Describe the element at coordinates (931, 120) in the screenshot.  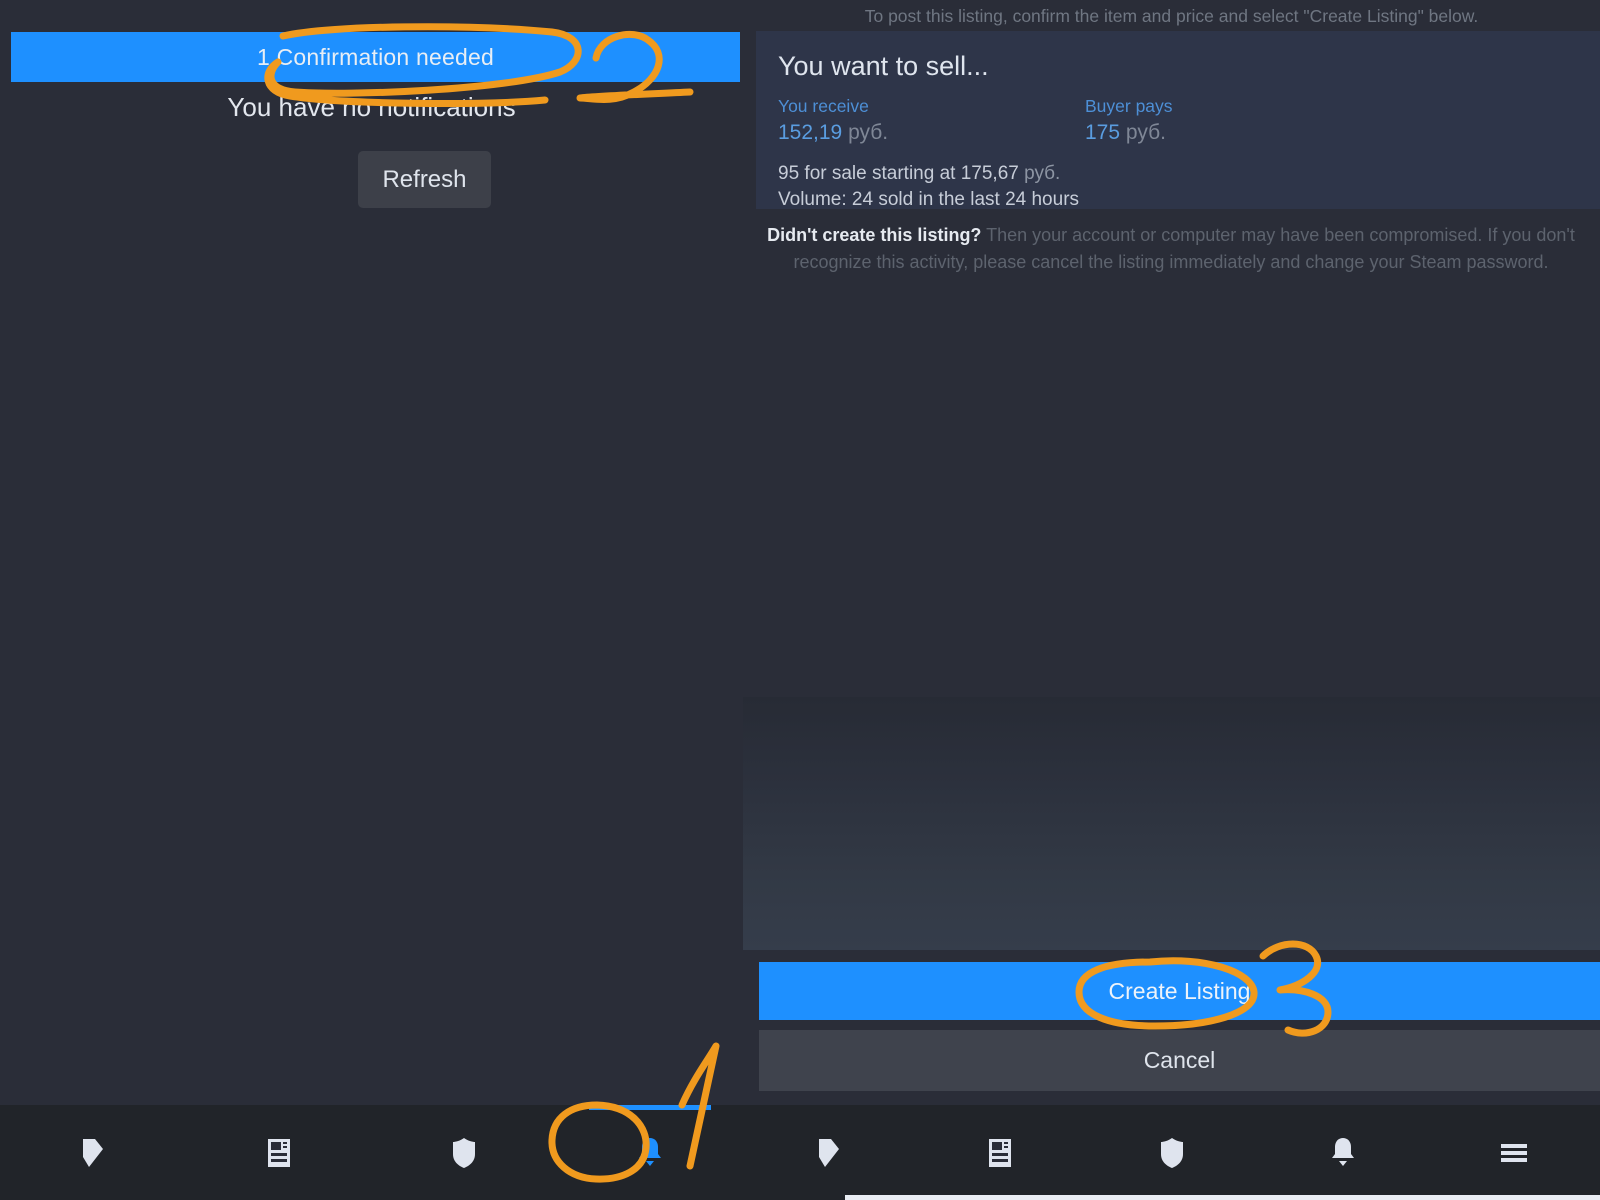
I see `you-receive-column: You receive 152,19 руб.` at that location.